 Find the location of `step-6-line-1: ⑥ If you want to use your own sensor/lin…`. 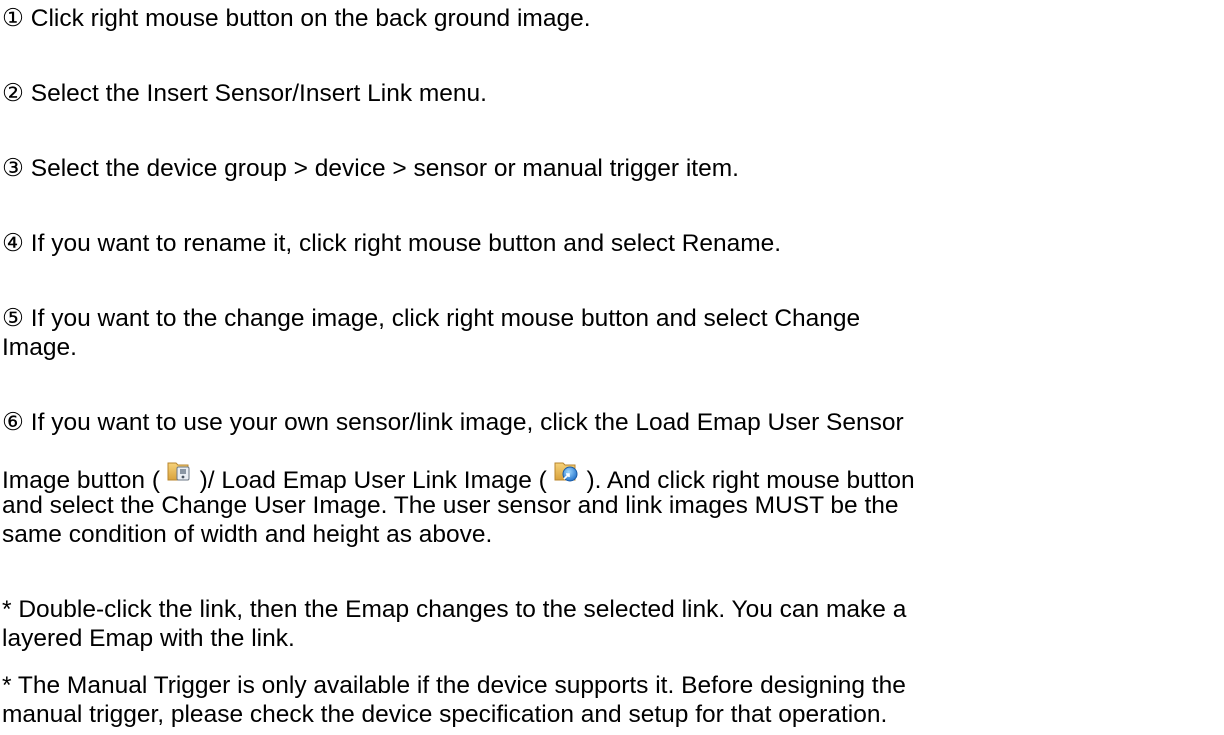

step-6-line-1: ⑥ If you want to use your own sensor/lin… is located at coordinates (453, 422).